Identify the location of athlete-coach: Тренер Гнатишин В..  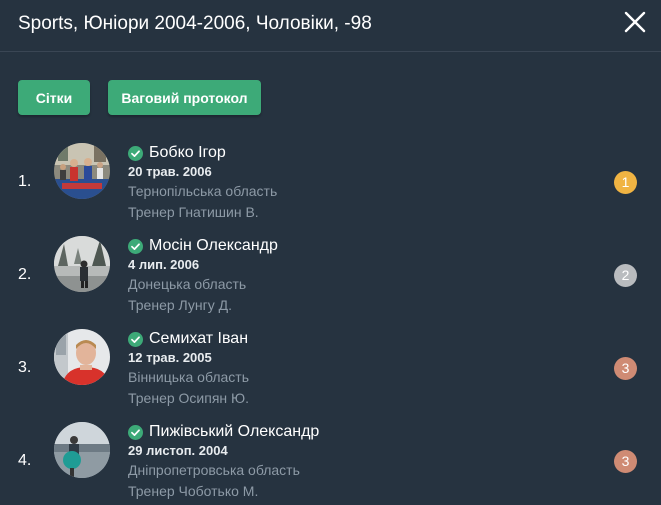
(193, 212).